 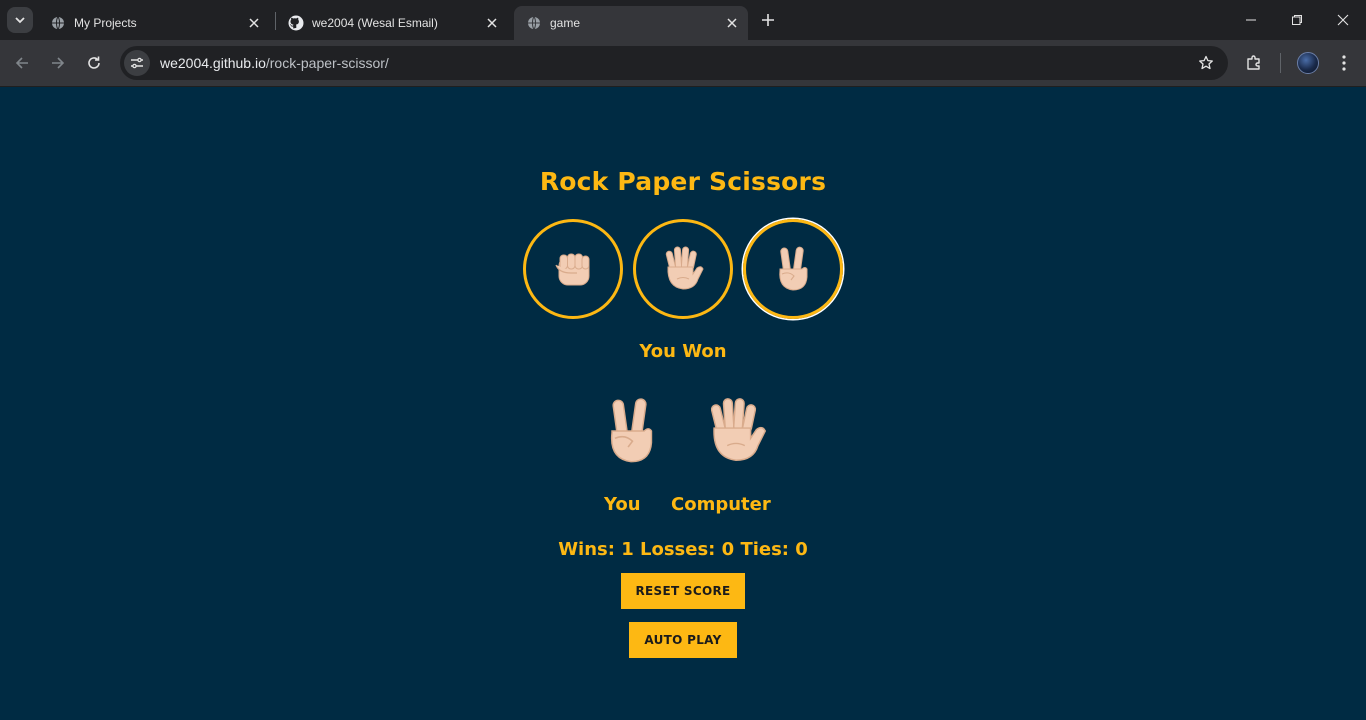 What do you see at coordinates (375, 23) in the screenshot?
I see `tab-title: we2004 (Wesal Esmail)` at bounding box center [375, 23].